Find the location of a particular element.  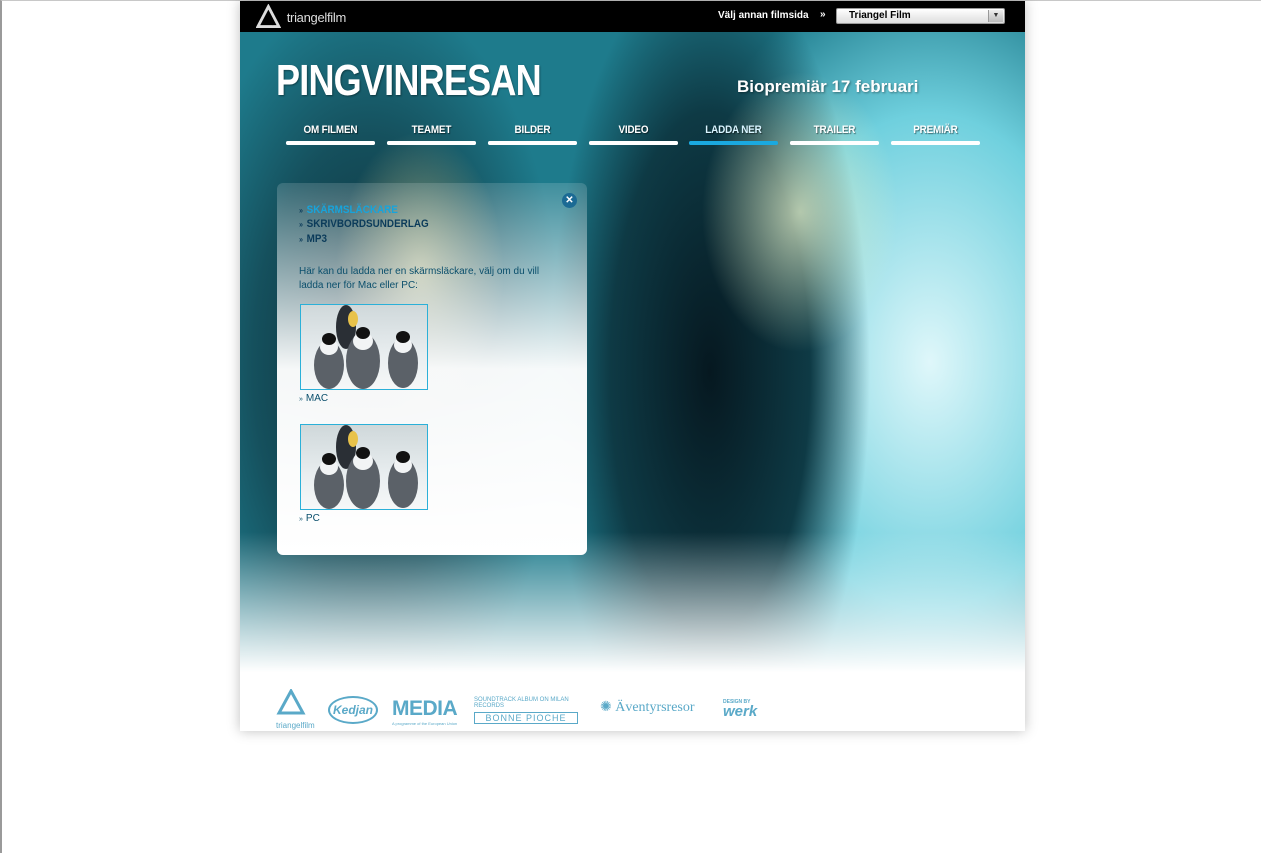

sponsor-triangelfilm: triangelfilm is located at coordinates (298, 708).